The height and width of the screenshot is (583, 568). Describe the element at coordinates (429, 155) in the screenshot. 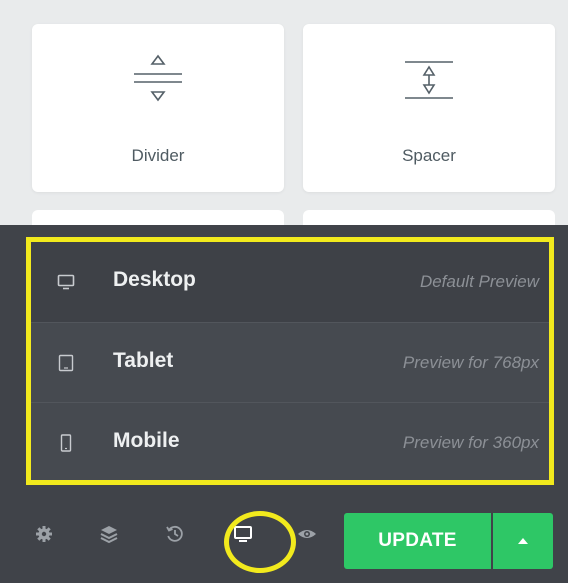

I see `widget-label: Spacer` at that location.